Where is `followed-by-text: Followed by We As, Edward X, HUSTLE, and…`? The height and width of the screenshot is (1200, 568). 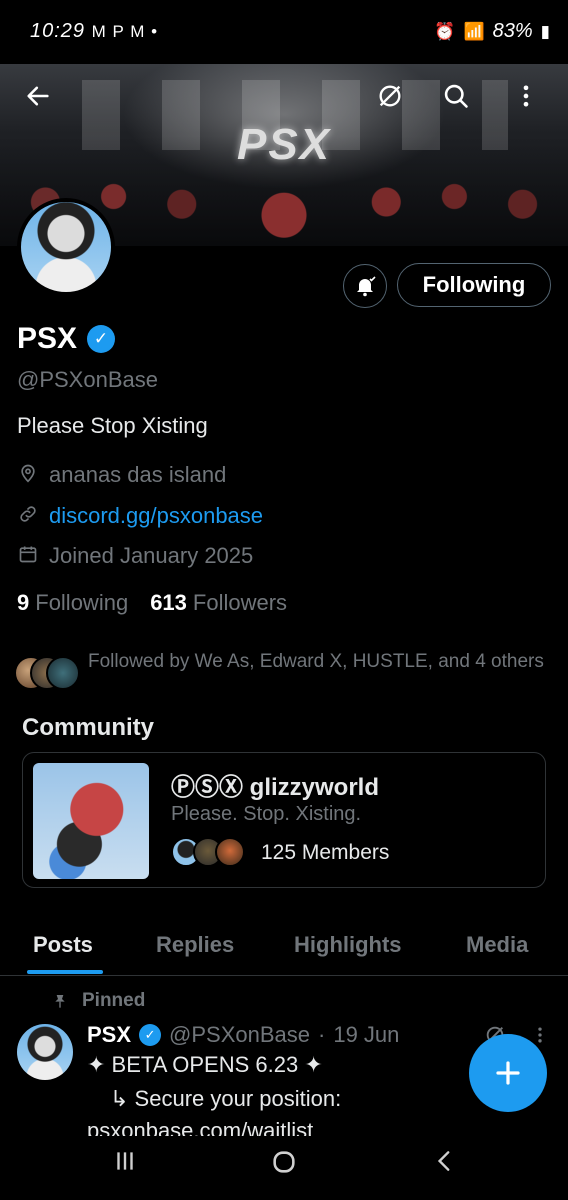 followed-by-text: Followed by We As, Edward X, HUSTLE, and… is located at coordinates (316, 661).